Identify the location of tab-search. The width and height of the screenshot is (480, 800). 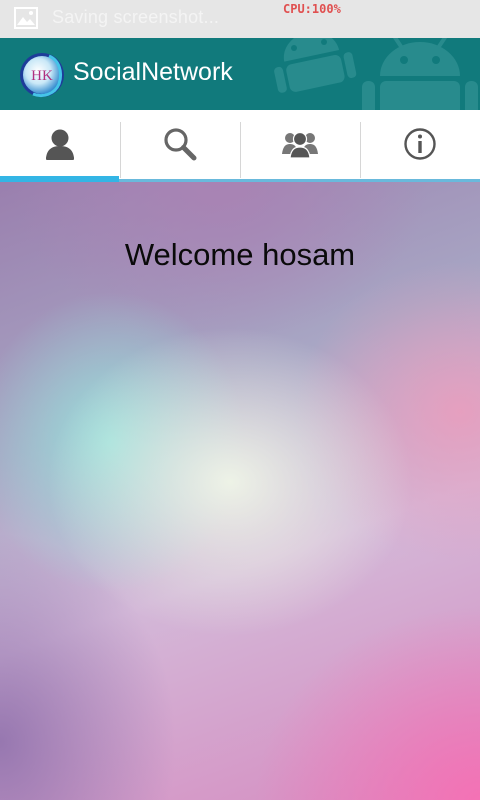
(180, 144).